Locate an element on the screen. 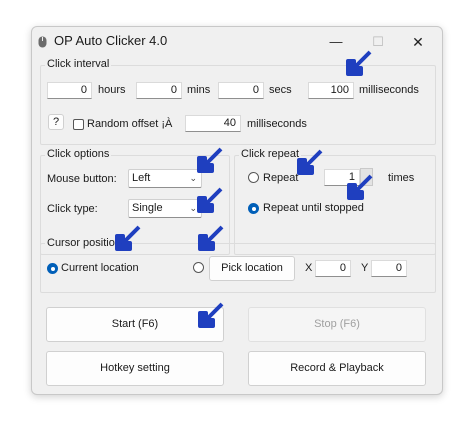 The width and height of the screenshot is (474, 422). secs-input: 0 is located at coordinates (241, 90).